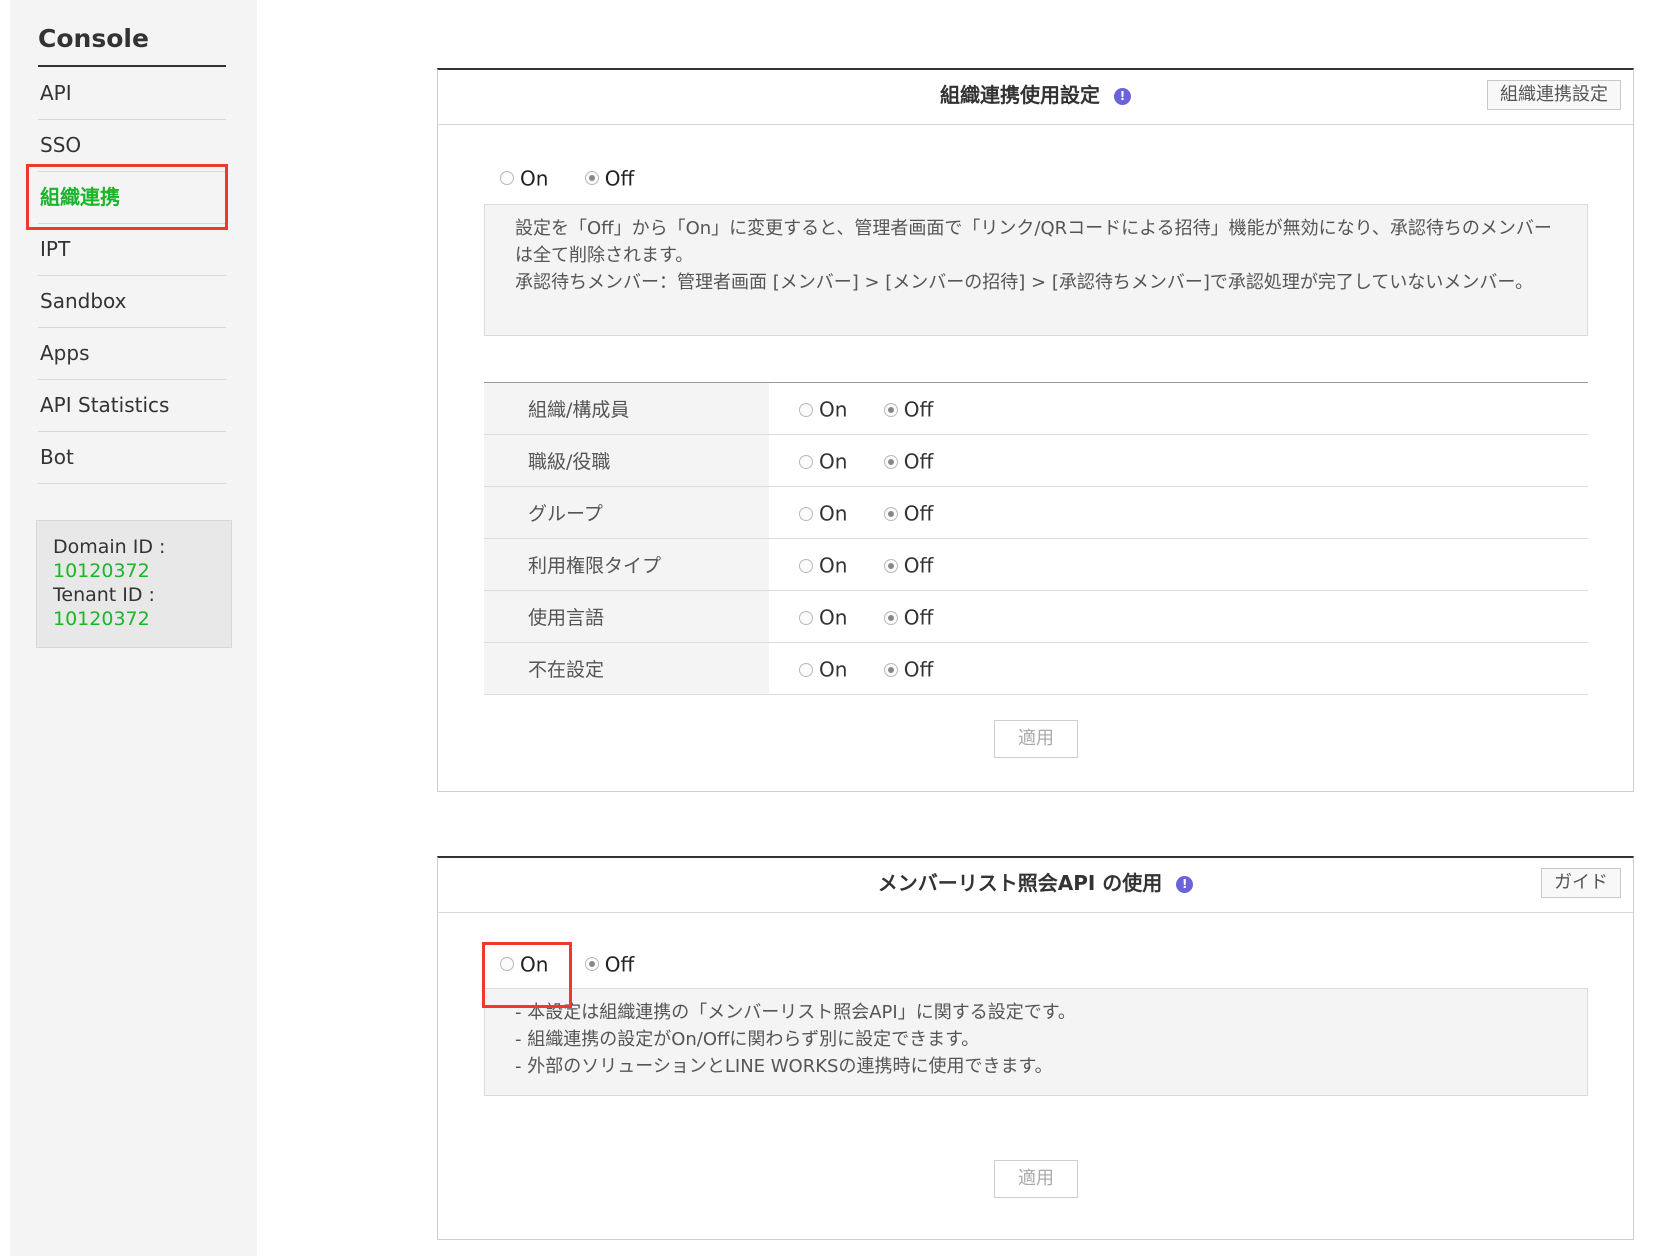 The image size is (1656, 1256). I want to click on table-row: グループ On Off, so click(1036, 512).